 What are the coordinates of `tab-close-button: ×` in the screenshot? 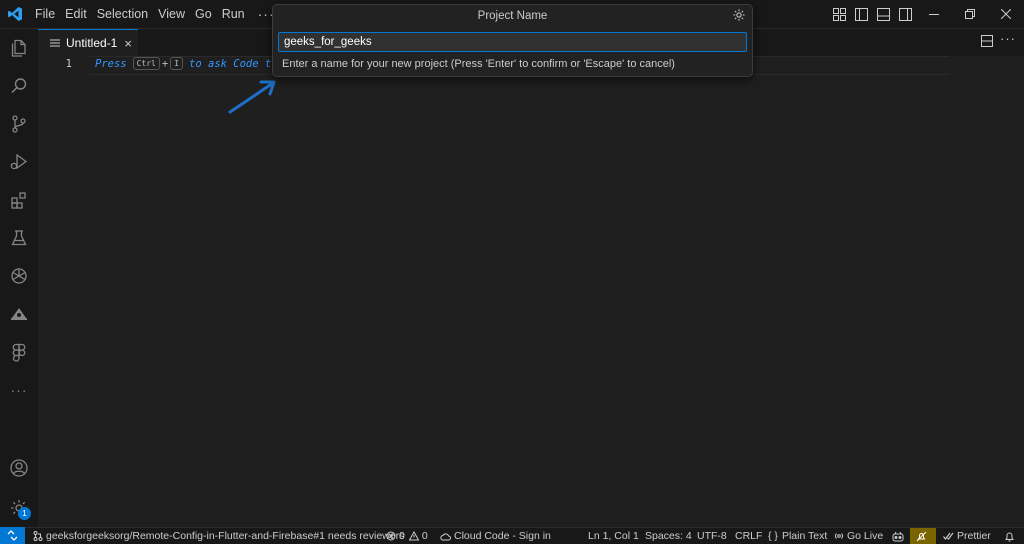 It's located at (128, 43).